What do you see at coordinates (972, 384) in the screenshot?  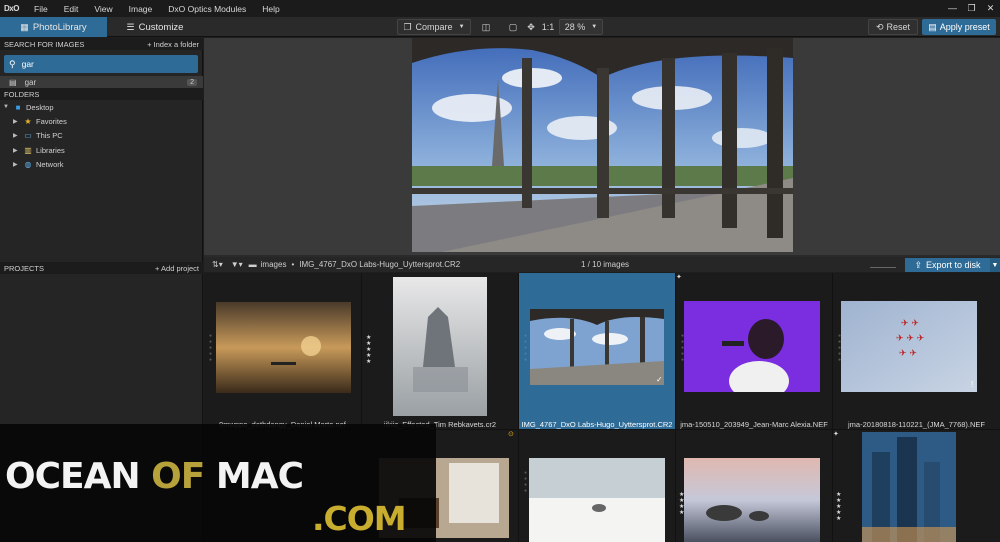 I see `warning-icon: !` at bounding box center [972, 384].